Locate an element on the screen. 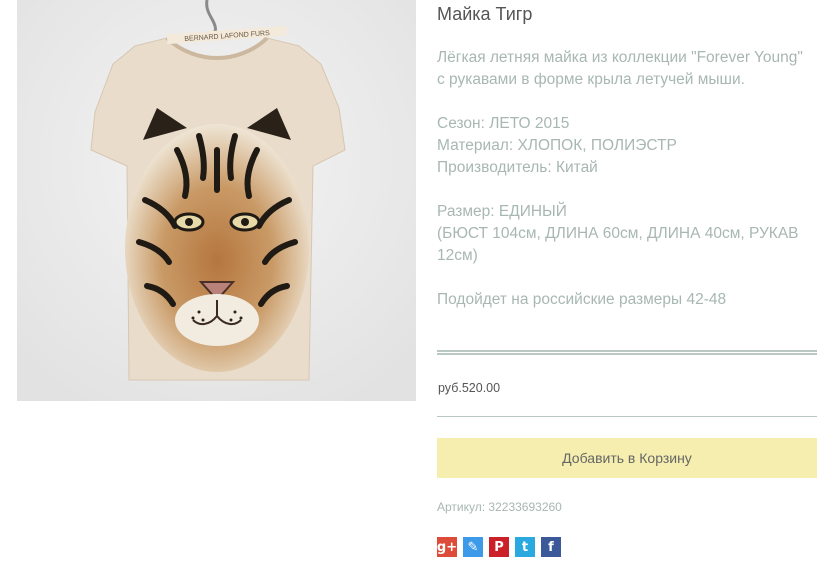 The image size is (829, 569). sku-label: Артикул: is located at coordinates (461, 507).